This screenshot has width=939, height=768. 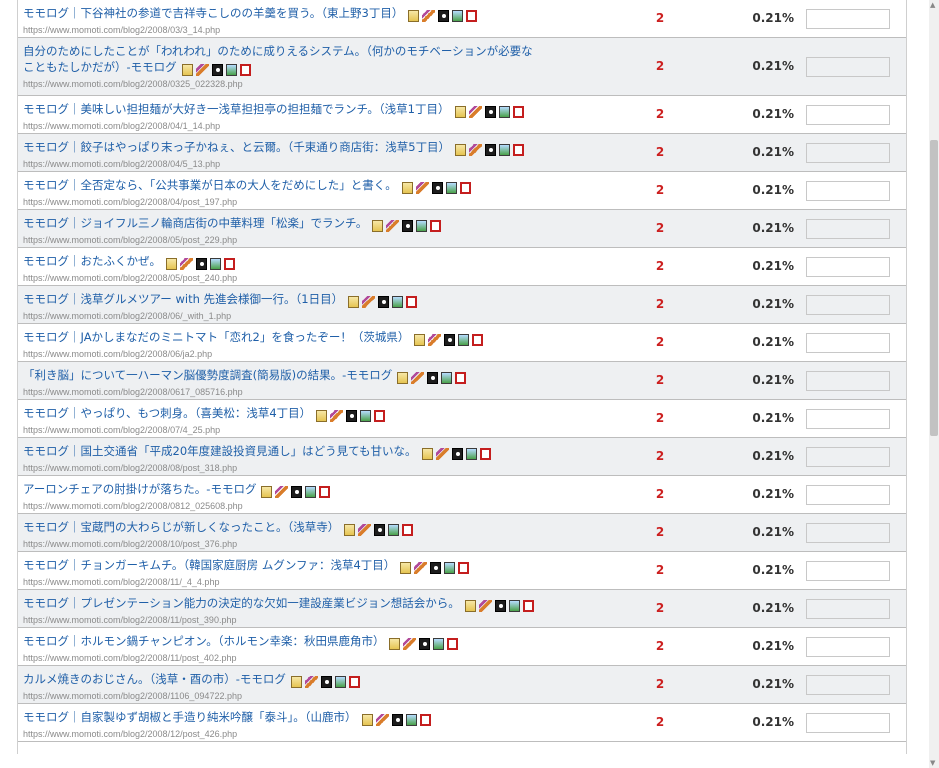 I want to click on entry-title-link: モモログ｜ホルモン鍋チャンピオン。（ホルモン幸楽：秋田県鹿角市）, so click(x=203, y=641).